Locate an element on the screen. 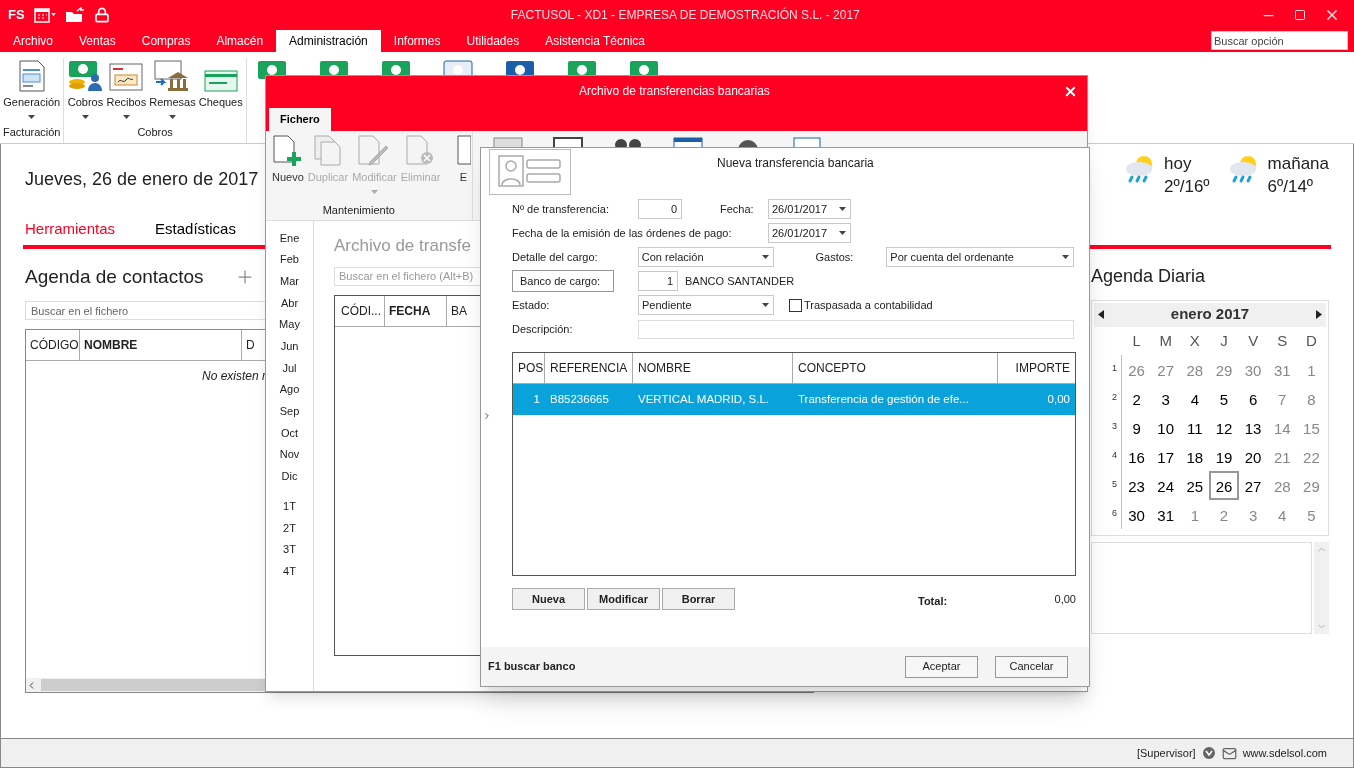 This screenshot has height=768, width=1354. weekday-label: V is located at coordinates (1253, 340).